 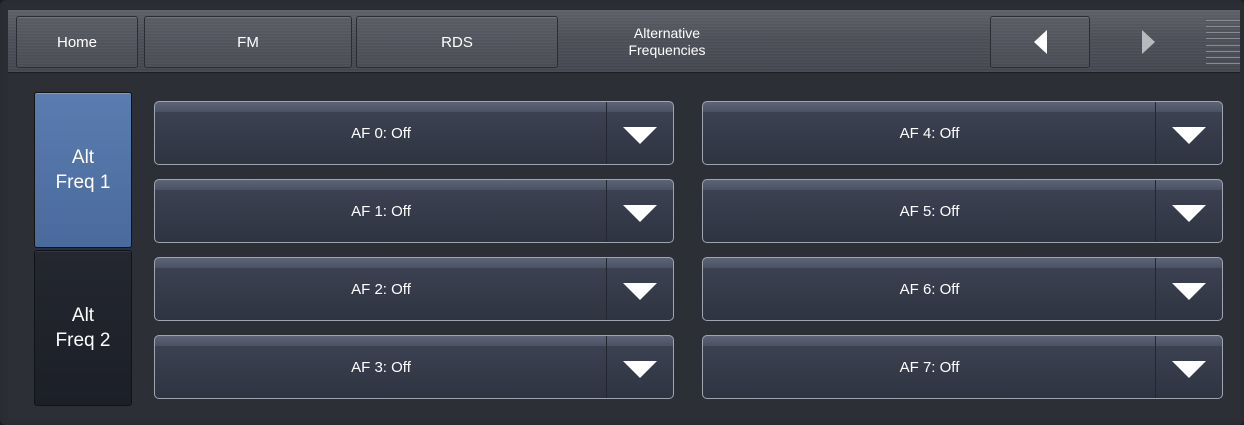 I want to click on page-title-line1: Alternative, so click(x=667, y=33).